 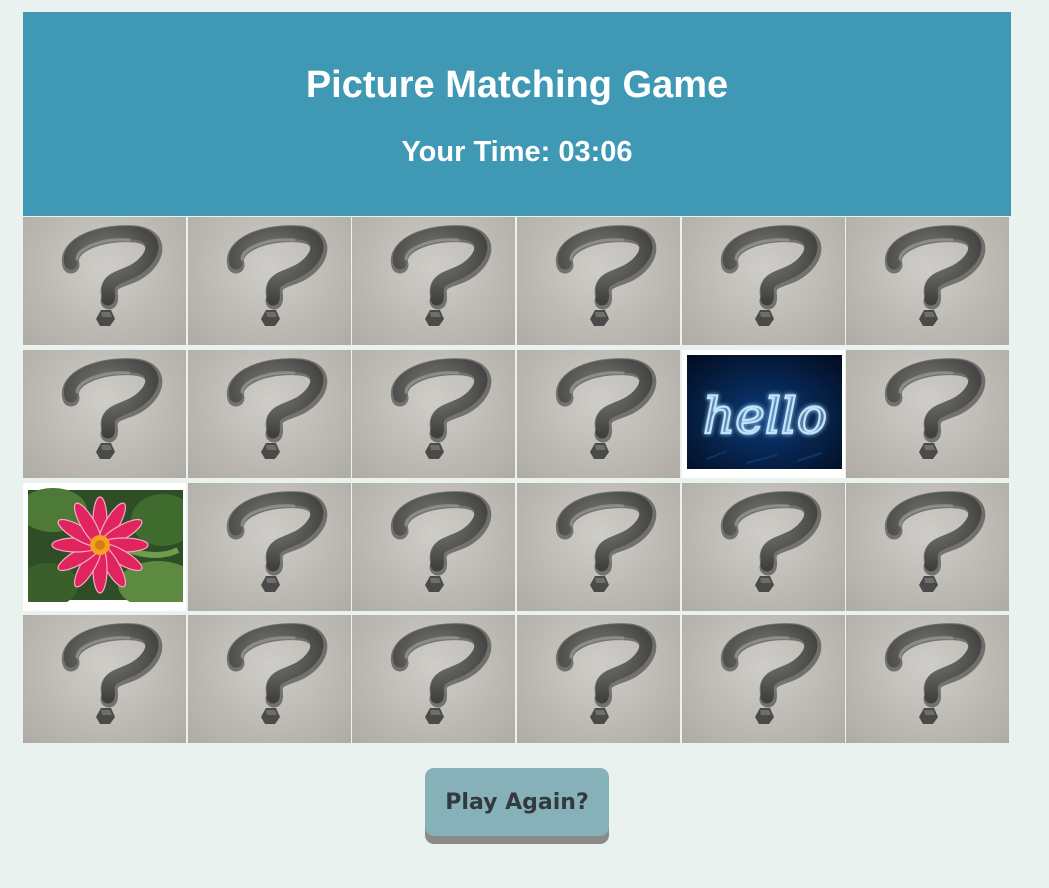 I want to click on card-revealed, so click(x=104, y=547).